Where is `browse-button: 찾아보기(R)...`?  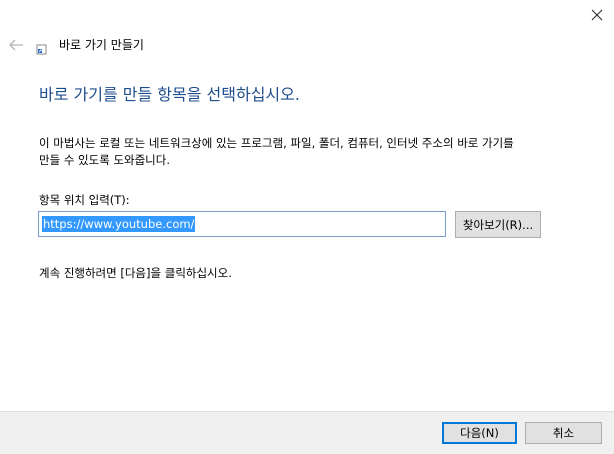 browse-button: 찾아보기(R)... is located at coordinates (498, 224).